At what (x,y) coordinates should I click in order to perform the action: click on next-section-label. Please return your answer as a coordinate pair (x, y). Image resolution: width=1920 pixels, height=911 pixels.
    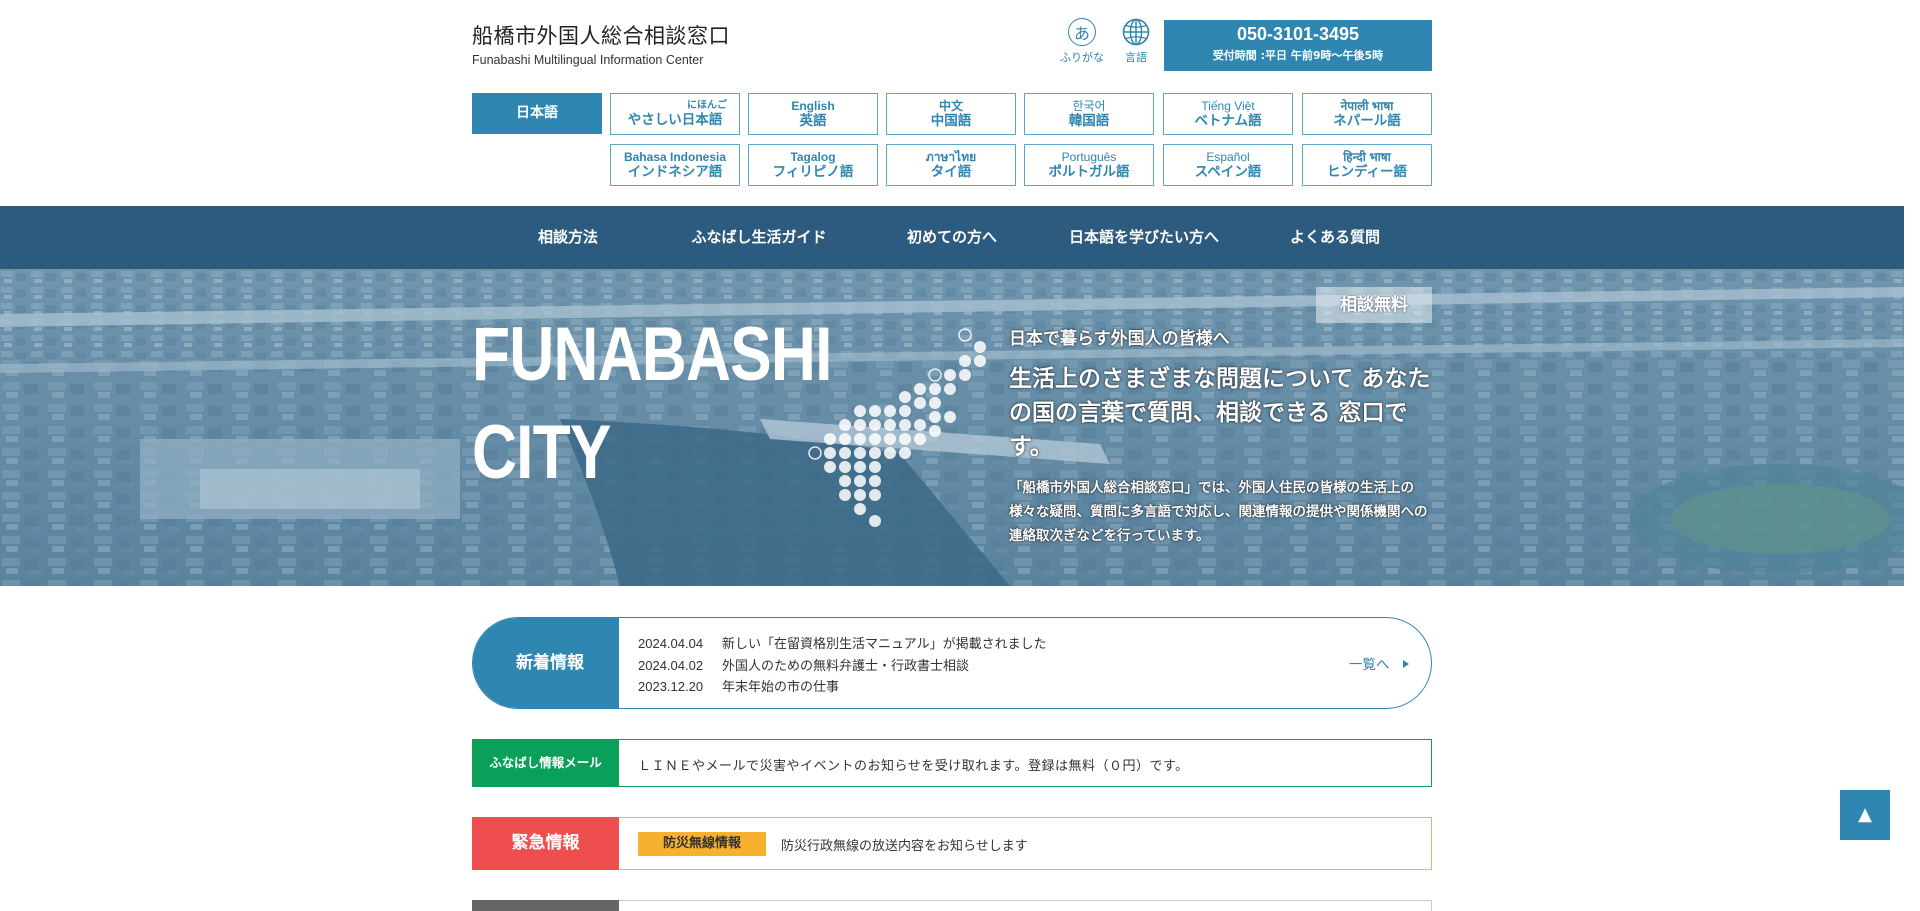
    Looking at the image, I should click on (545, 905).